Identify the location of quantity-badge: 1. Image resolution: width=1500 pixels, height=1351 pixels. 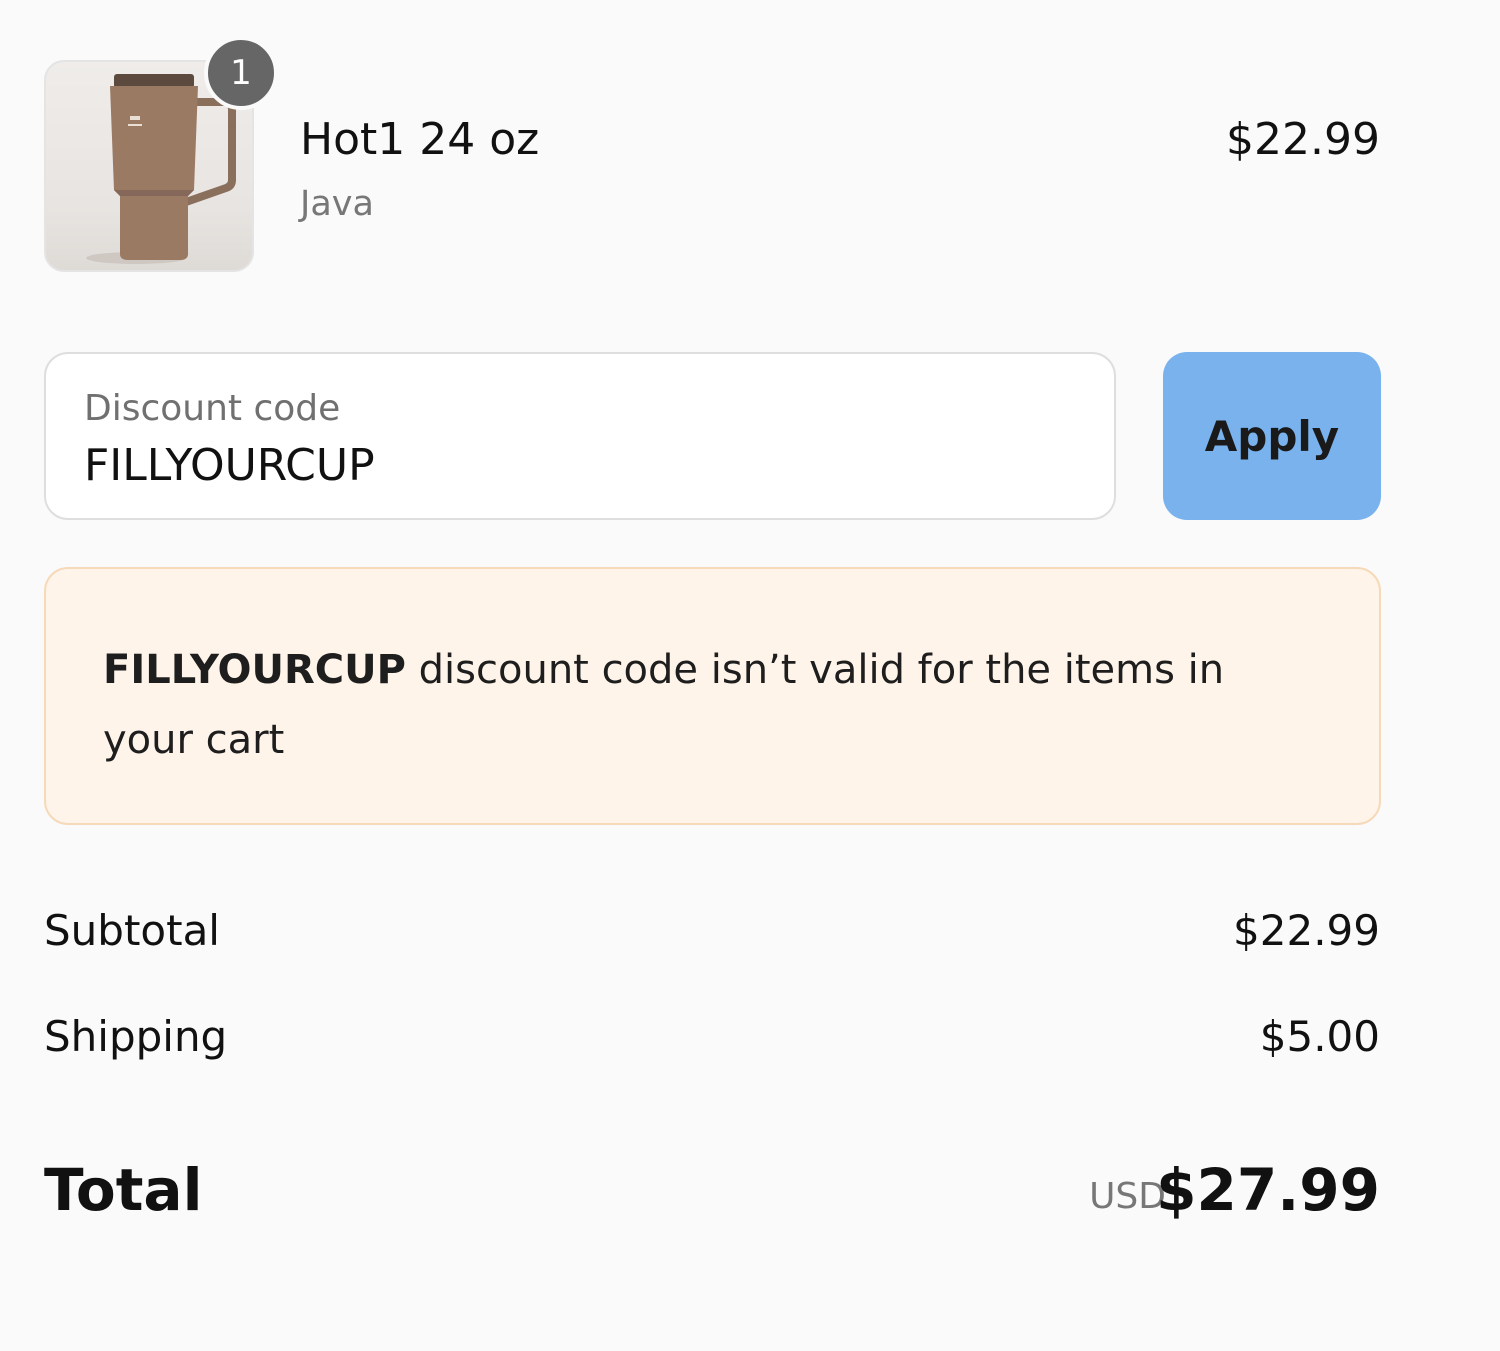
(241, 73).